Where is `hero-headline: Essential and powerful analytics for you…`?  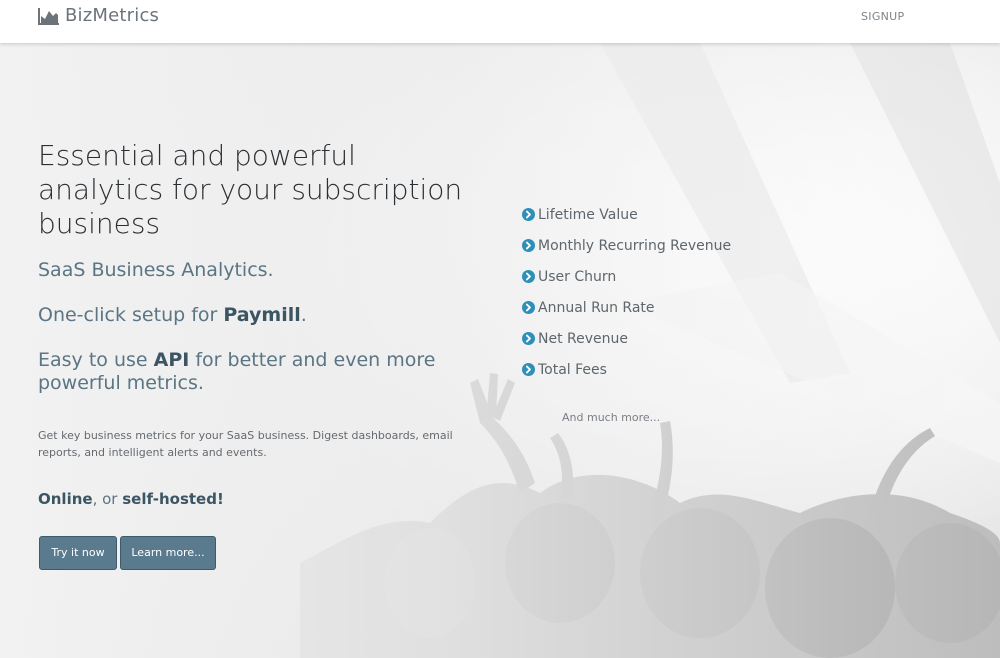
hero-headline: Essential and powerful analytics for you… is located at coordinates (250, 189).